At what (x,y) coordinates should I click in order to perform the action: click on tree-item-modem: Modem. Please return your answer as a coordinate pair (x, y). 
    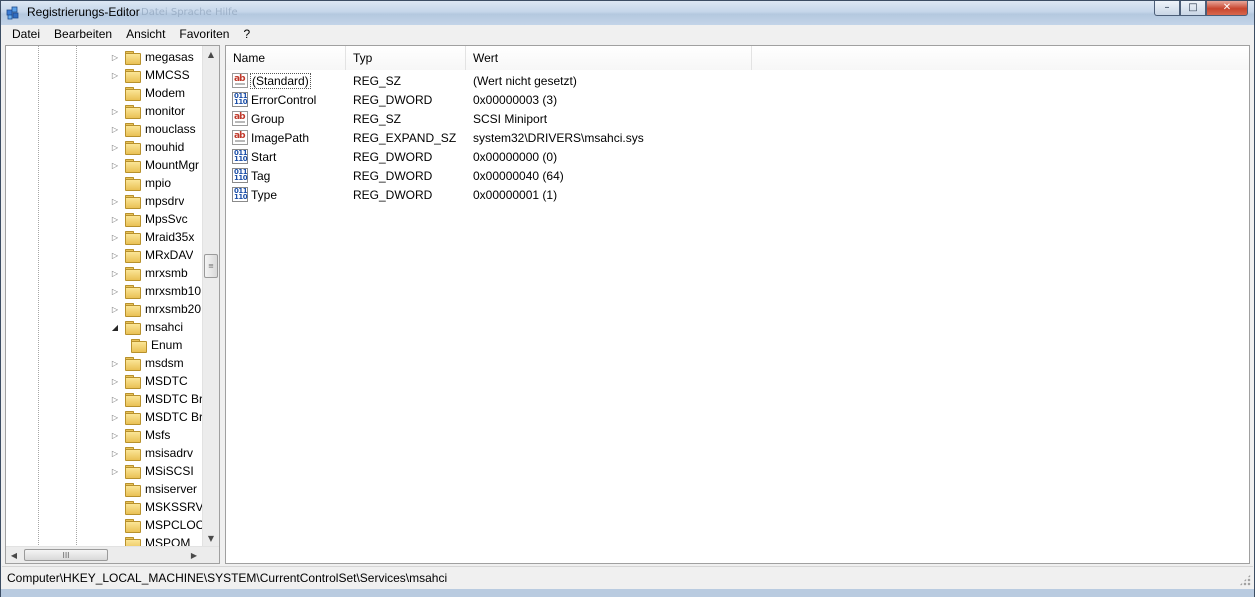
    Looking at the image, I should click on (147, 93).